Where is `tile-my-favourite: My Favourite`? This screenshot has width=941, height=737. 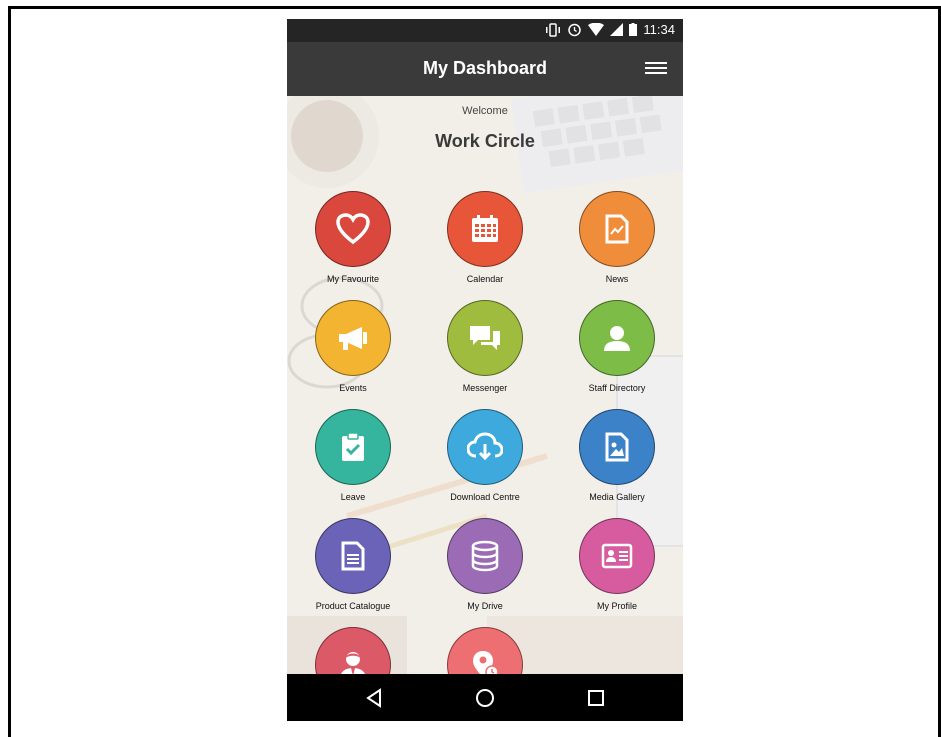 tile-my-favourite: My Favourite is located at coordinates (353, 241).